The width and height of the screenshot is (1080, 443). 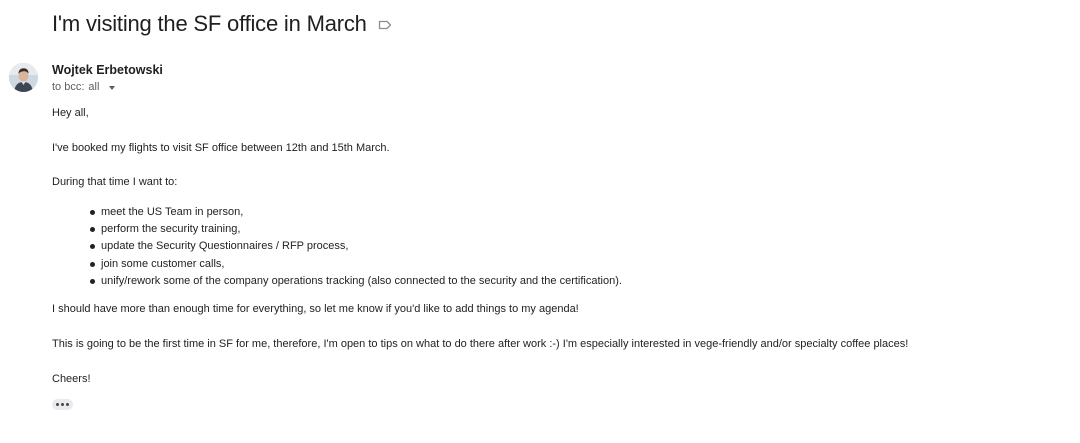 I want to click on sender-block: Wojtek Erbetowski to bcc: all, so click(x=107, y=78).